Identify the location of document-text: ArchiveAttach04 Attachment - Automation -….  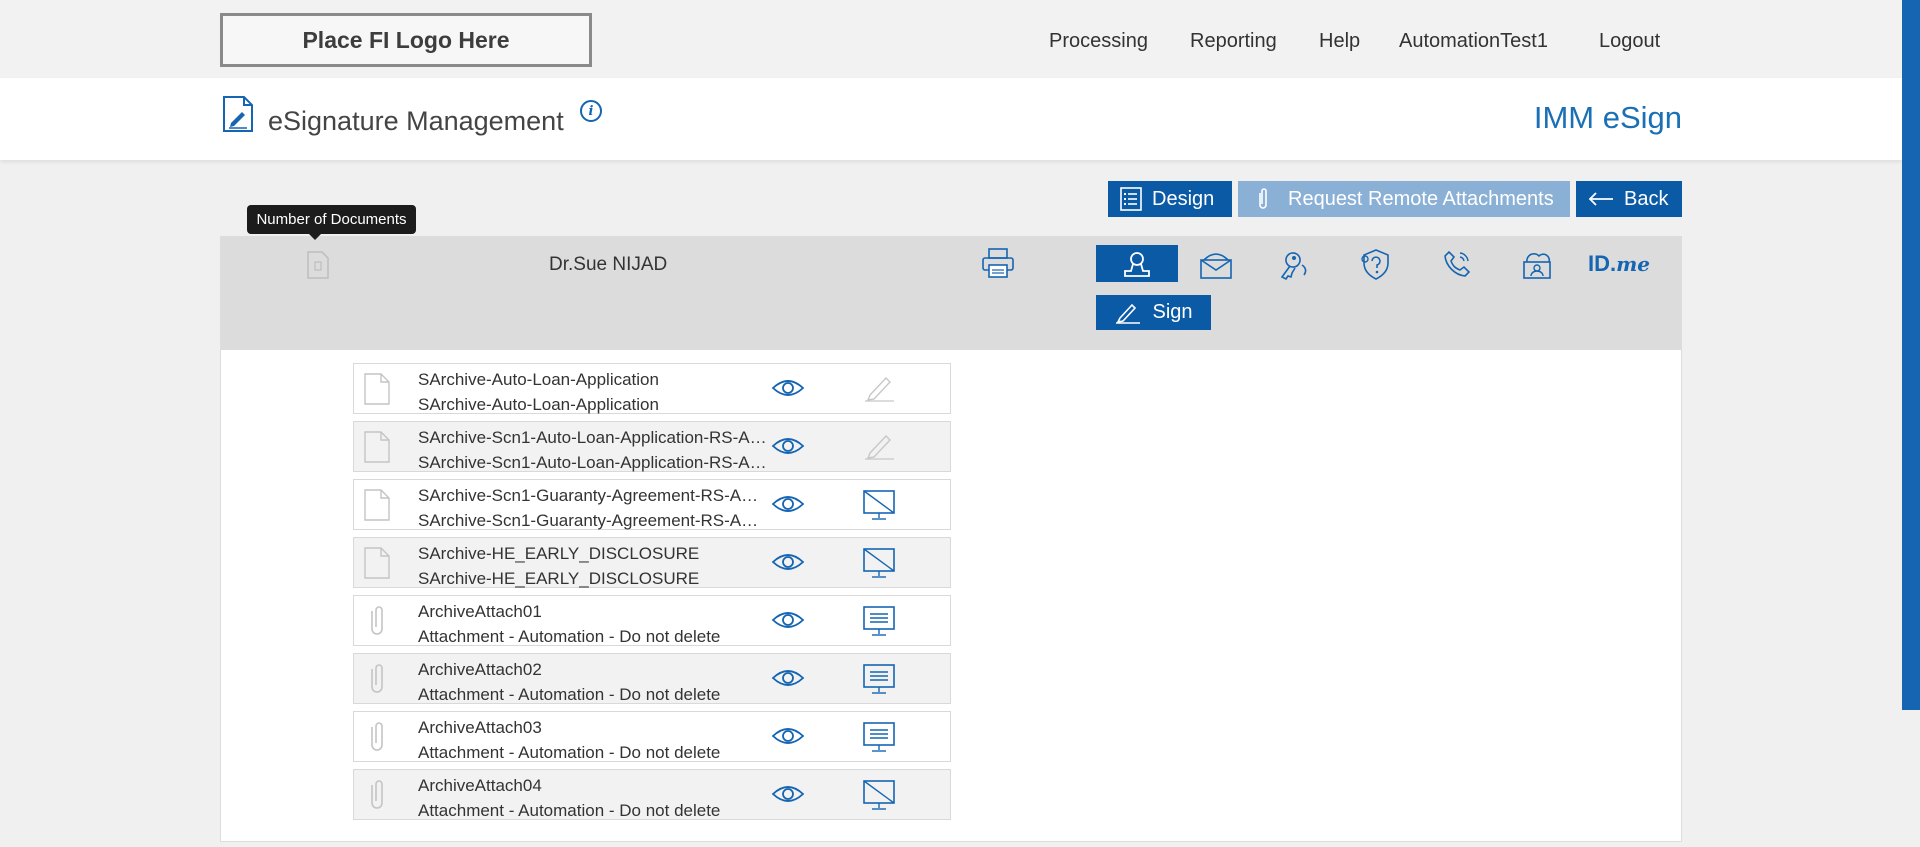
(593, 798).